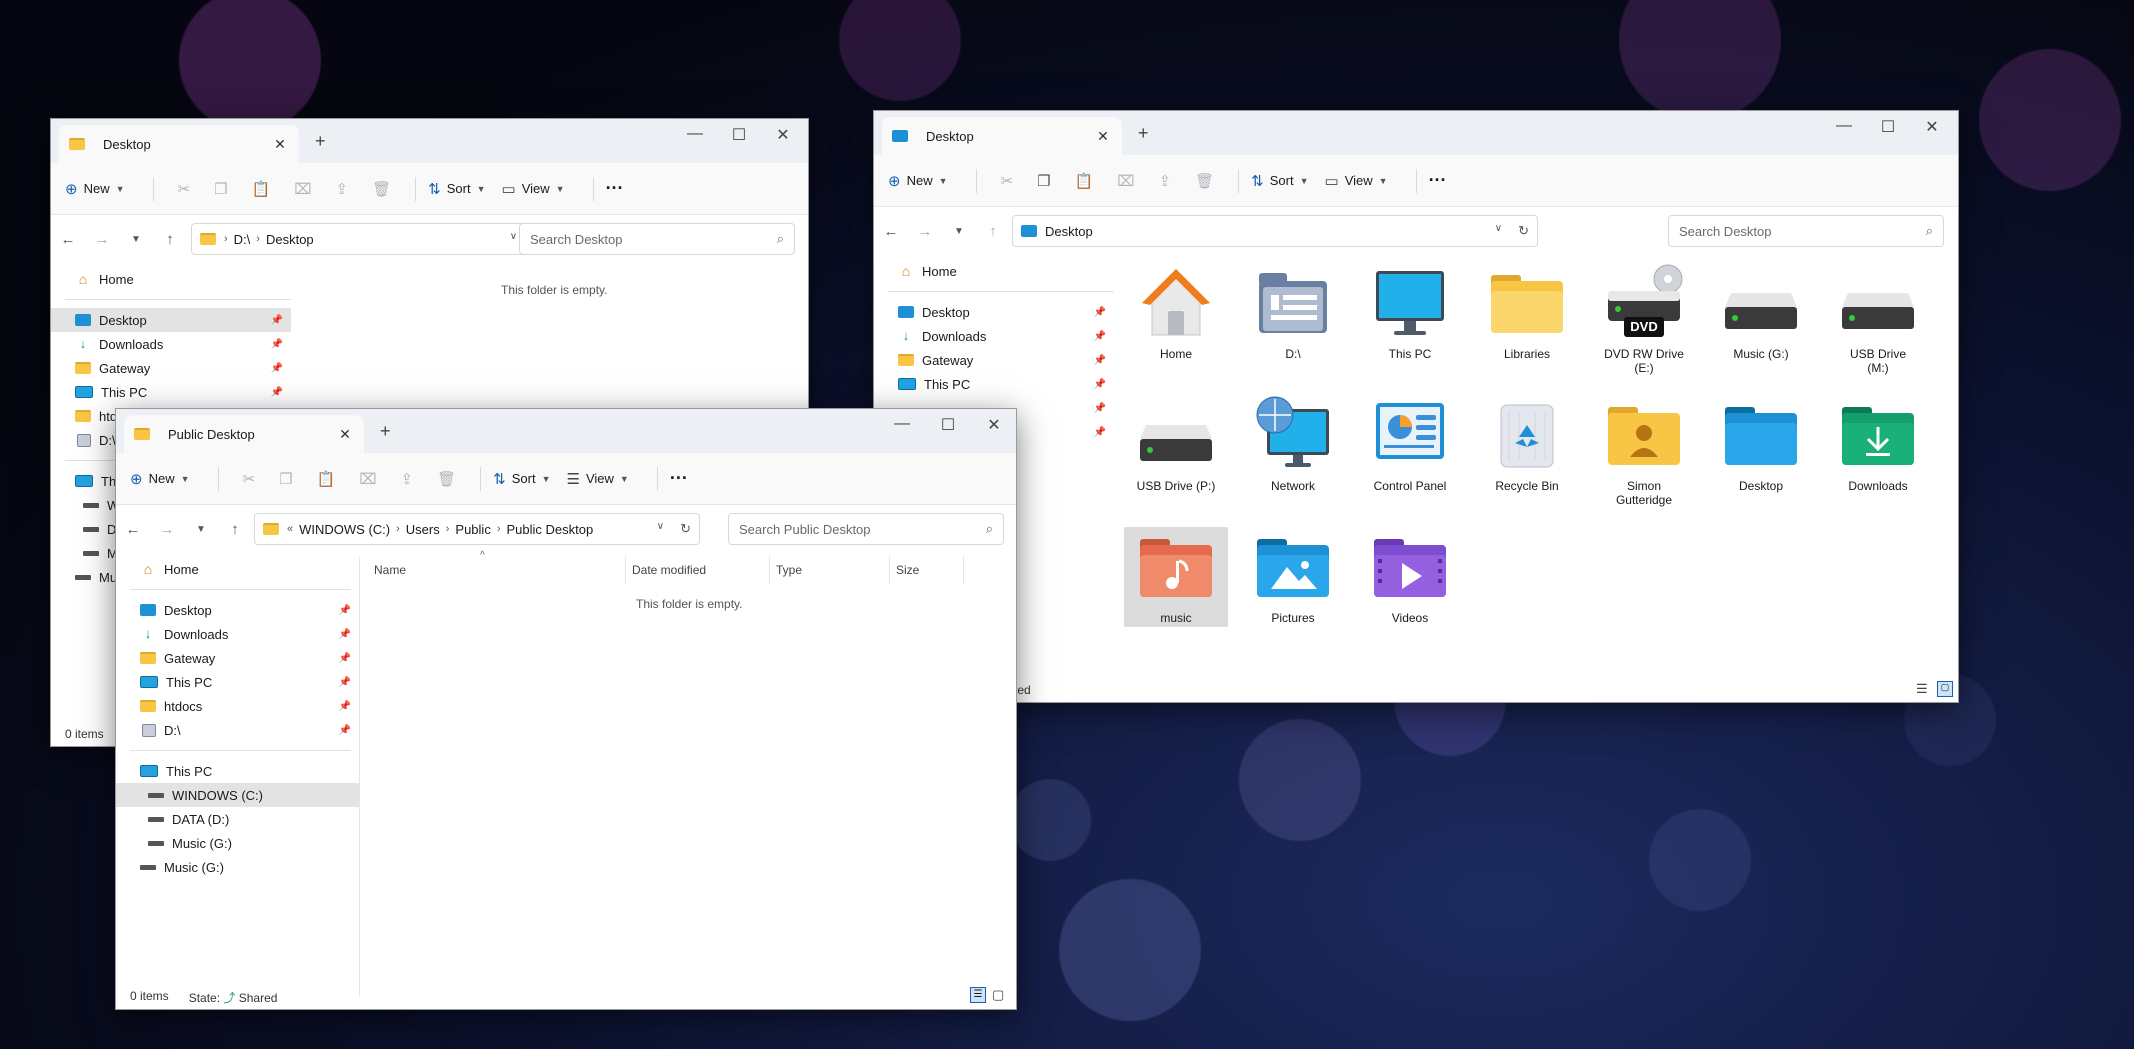 Image resolution: width=2134 pixels, height=1049 pixels. What do you see at coordinates (1176, 577) in the screenshot?
I see `grid-item-music: music` at bounding box center [1176, 577].